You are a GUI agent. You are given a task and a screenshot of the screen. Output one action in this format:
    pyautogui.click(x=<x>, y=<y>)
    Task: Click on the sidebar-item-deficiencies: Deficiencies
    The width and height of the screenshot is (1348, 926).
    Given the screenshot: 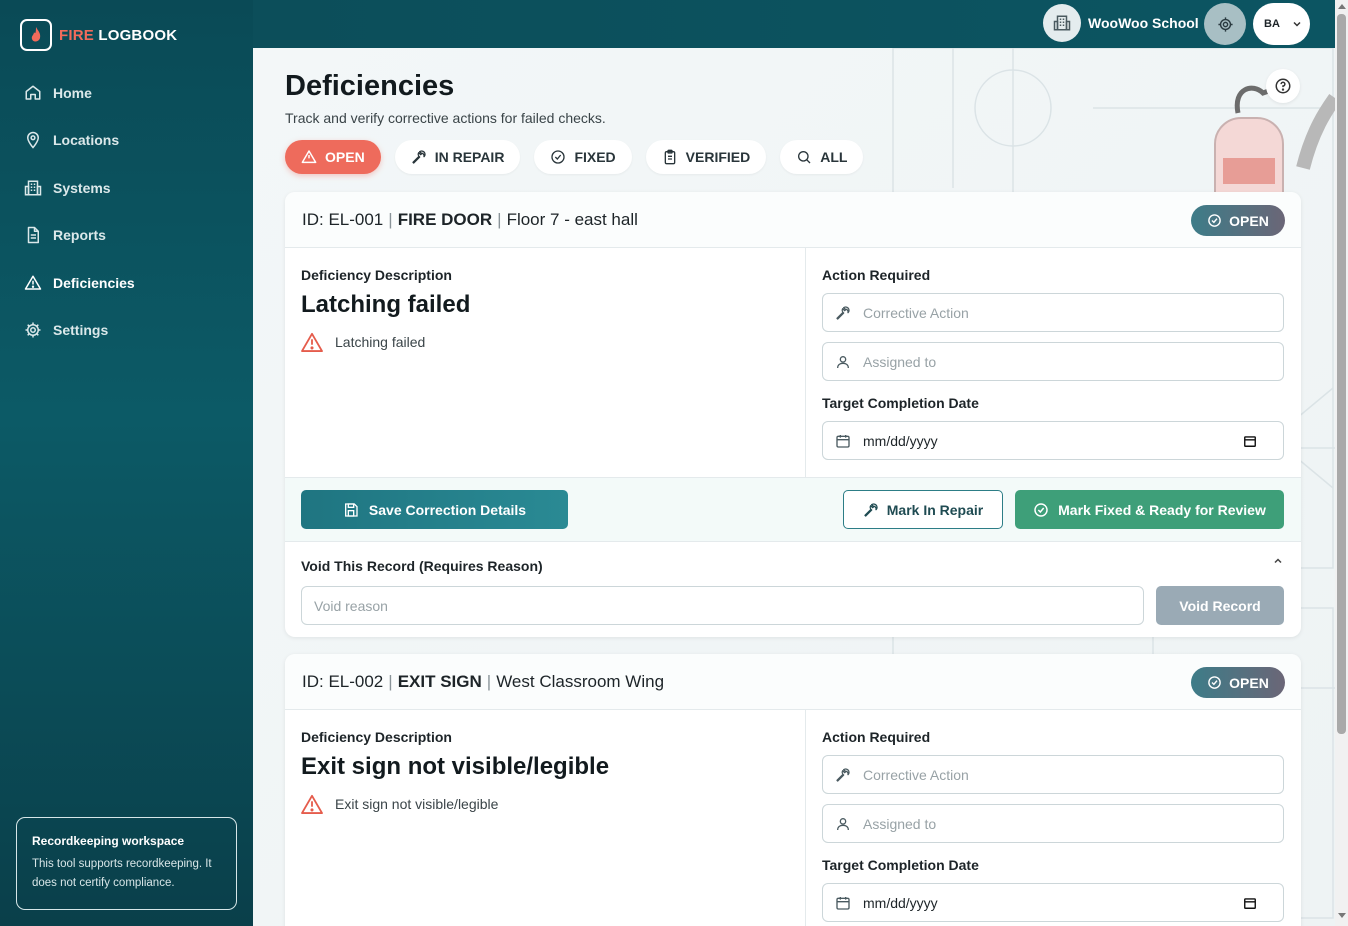 What is the action you would take?
    pyautogui.click(x=126, y=283)
    